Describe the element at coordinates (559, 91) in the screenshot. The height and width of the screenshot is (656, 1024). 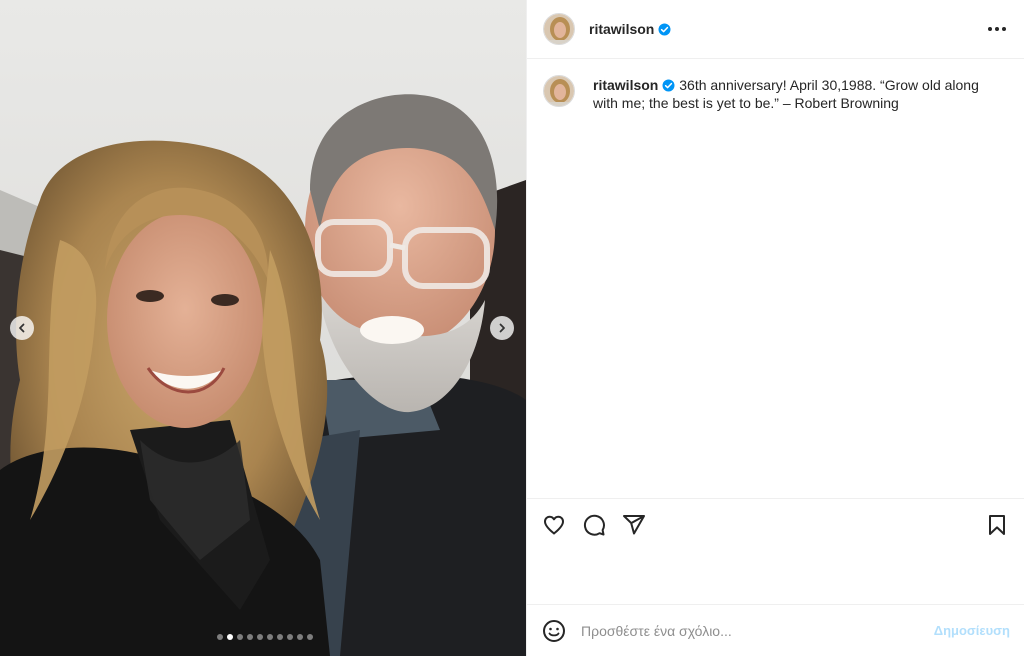
I see `caption-avatar` at that location.